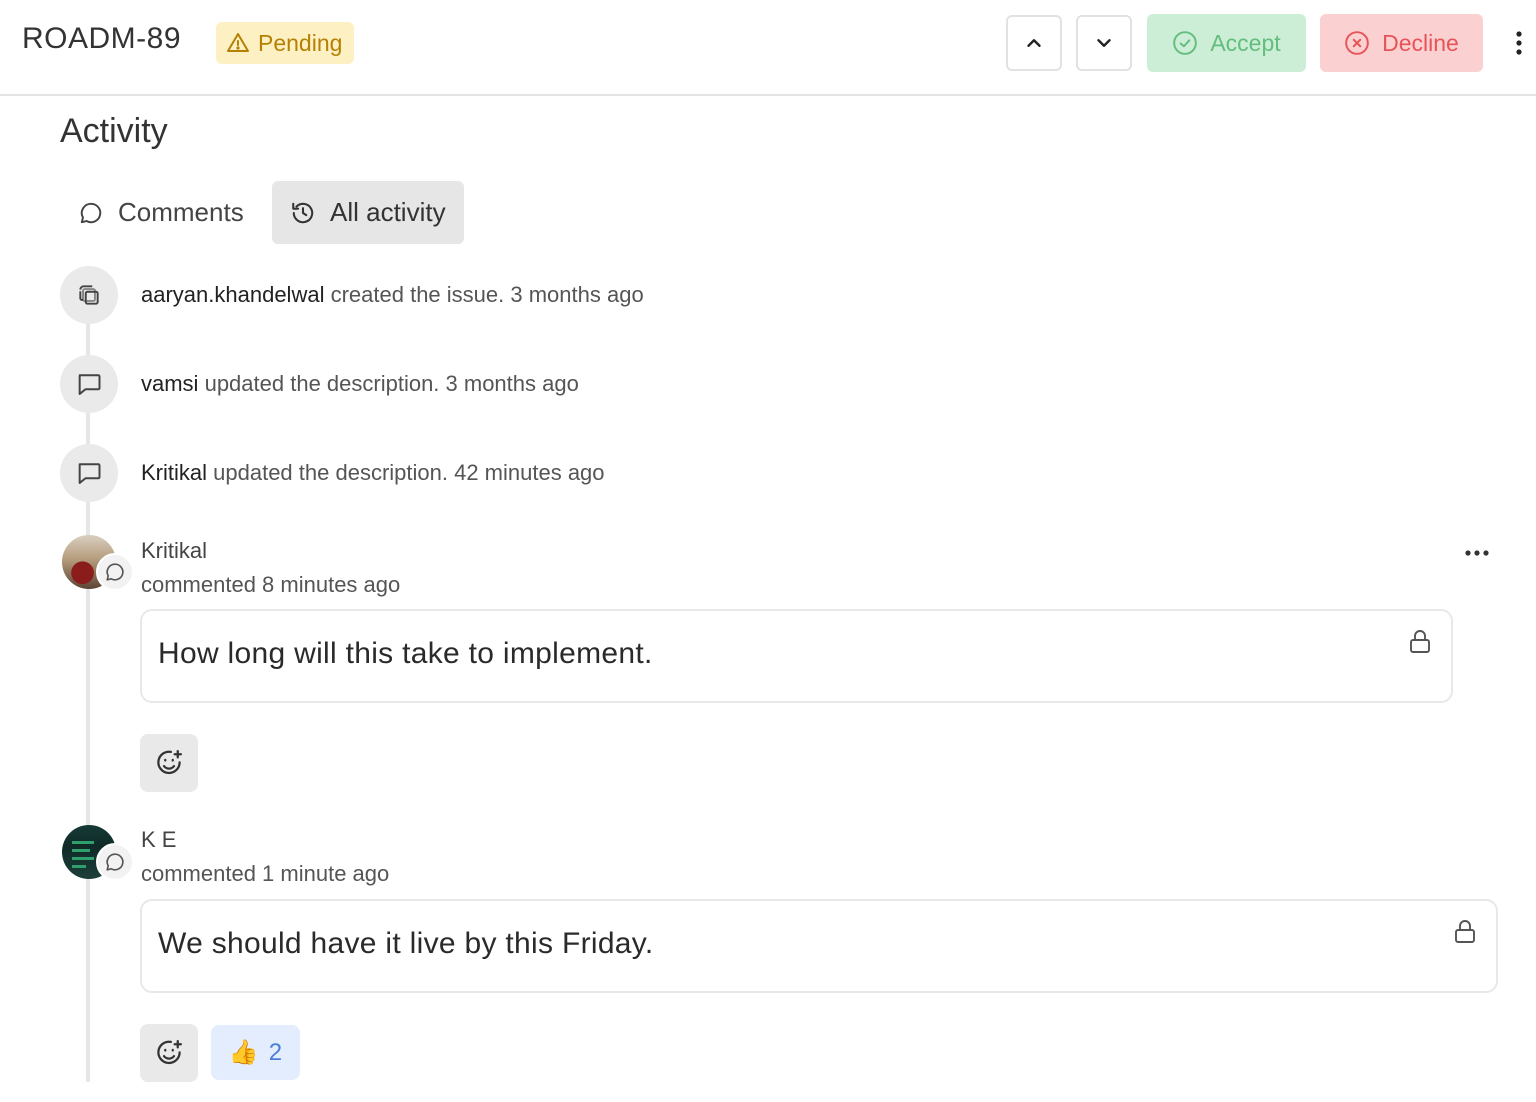  I want to click on event-description: updated the description. 42 minutes ago, so click(409, 472).